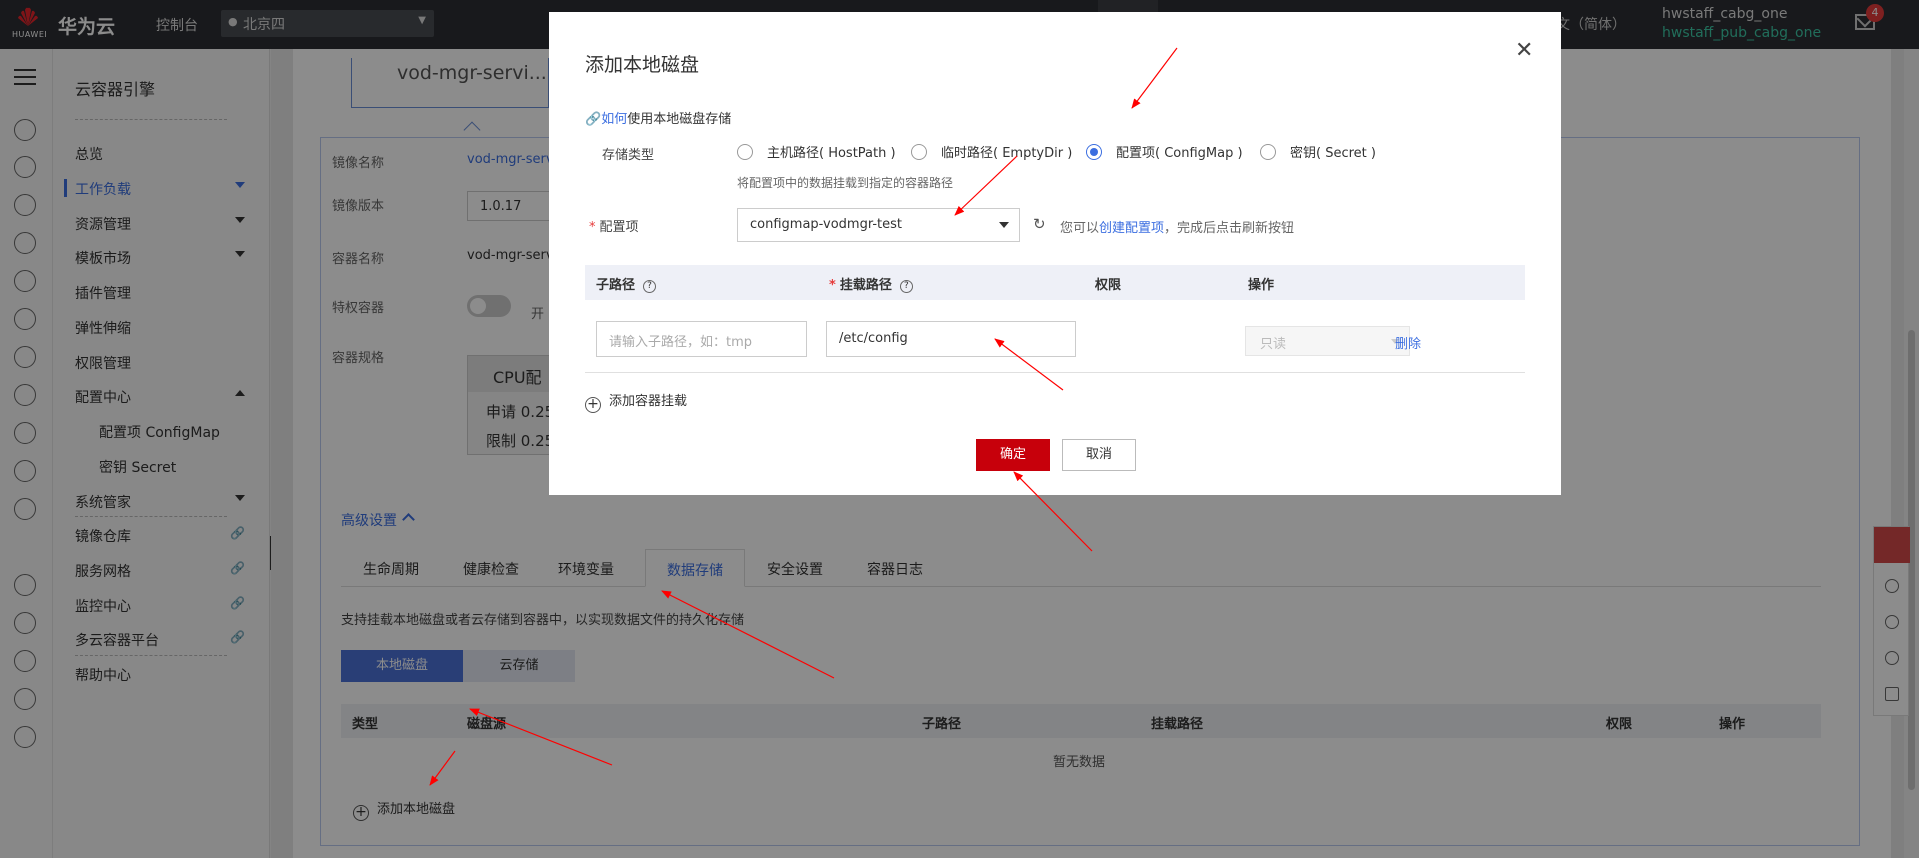 This screenshot has height=858, width=1919. Describe the element at coordinates (1108, 285) in the screenshot. I see `column-header-permission: 权限` at that location.